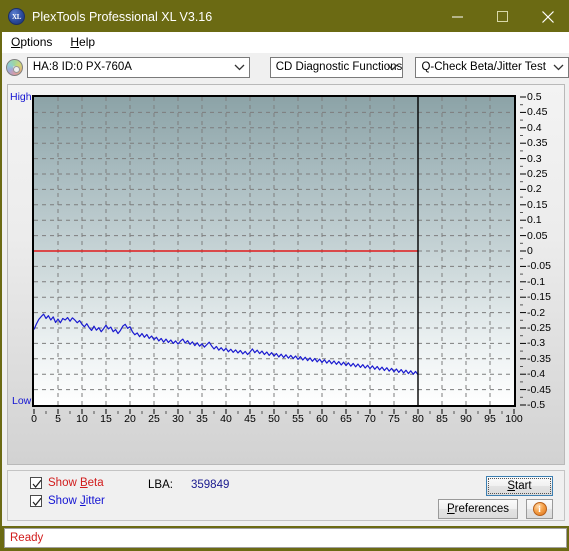 The image size is (569, 551). What do you see at coordinates (481, 509) in the screenshot?
I see `prefs-label-rest: references` at bounding box center [481, 509].